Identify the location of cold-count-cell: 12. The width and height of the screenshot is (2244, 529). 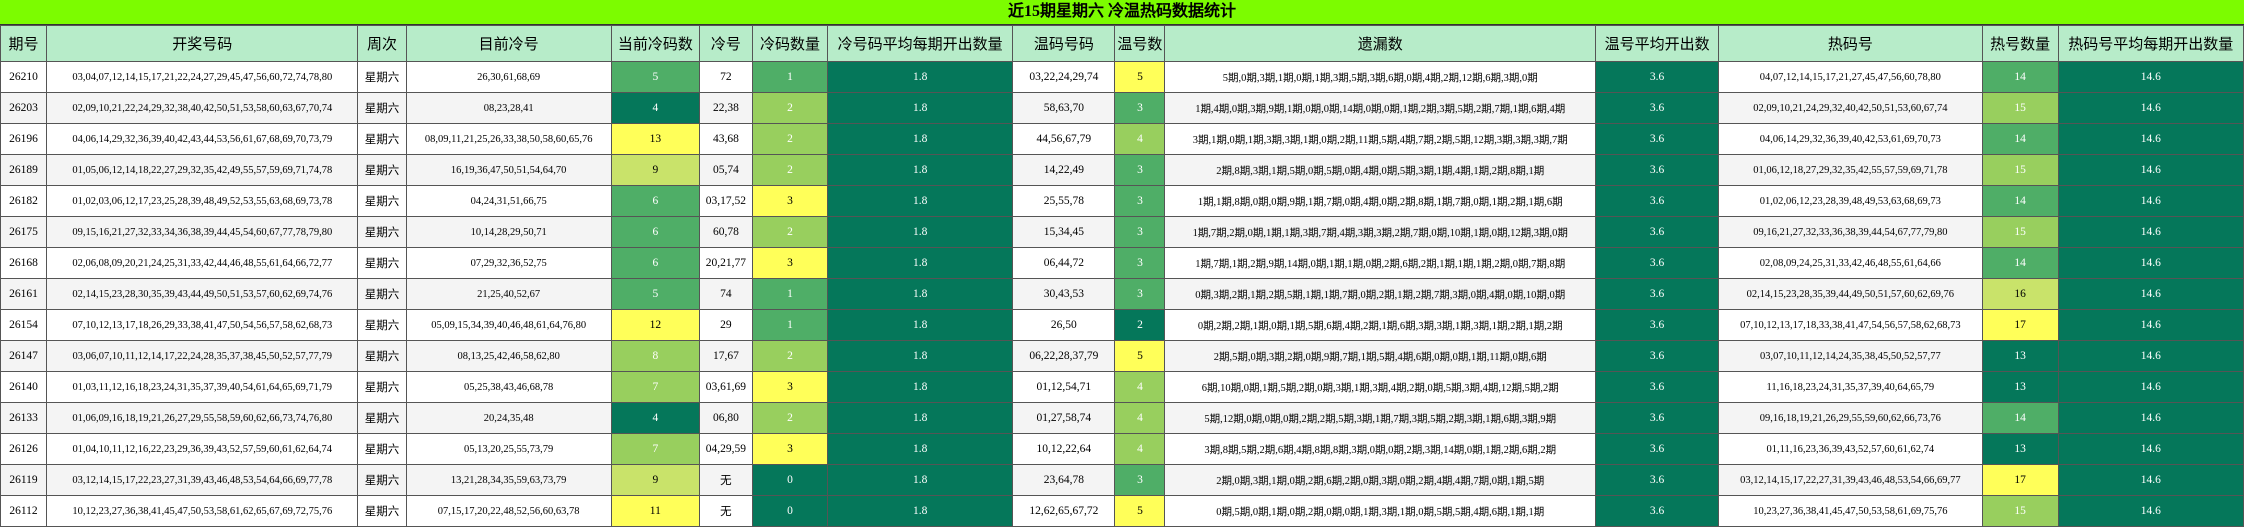
(655, 325).